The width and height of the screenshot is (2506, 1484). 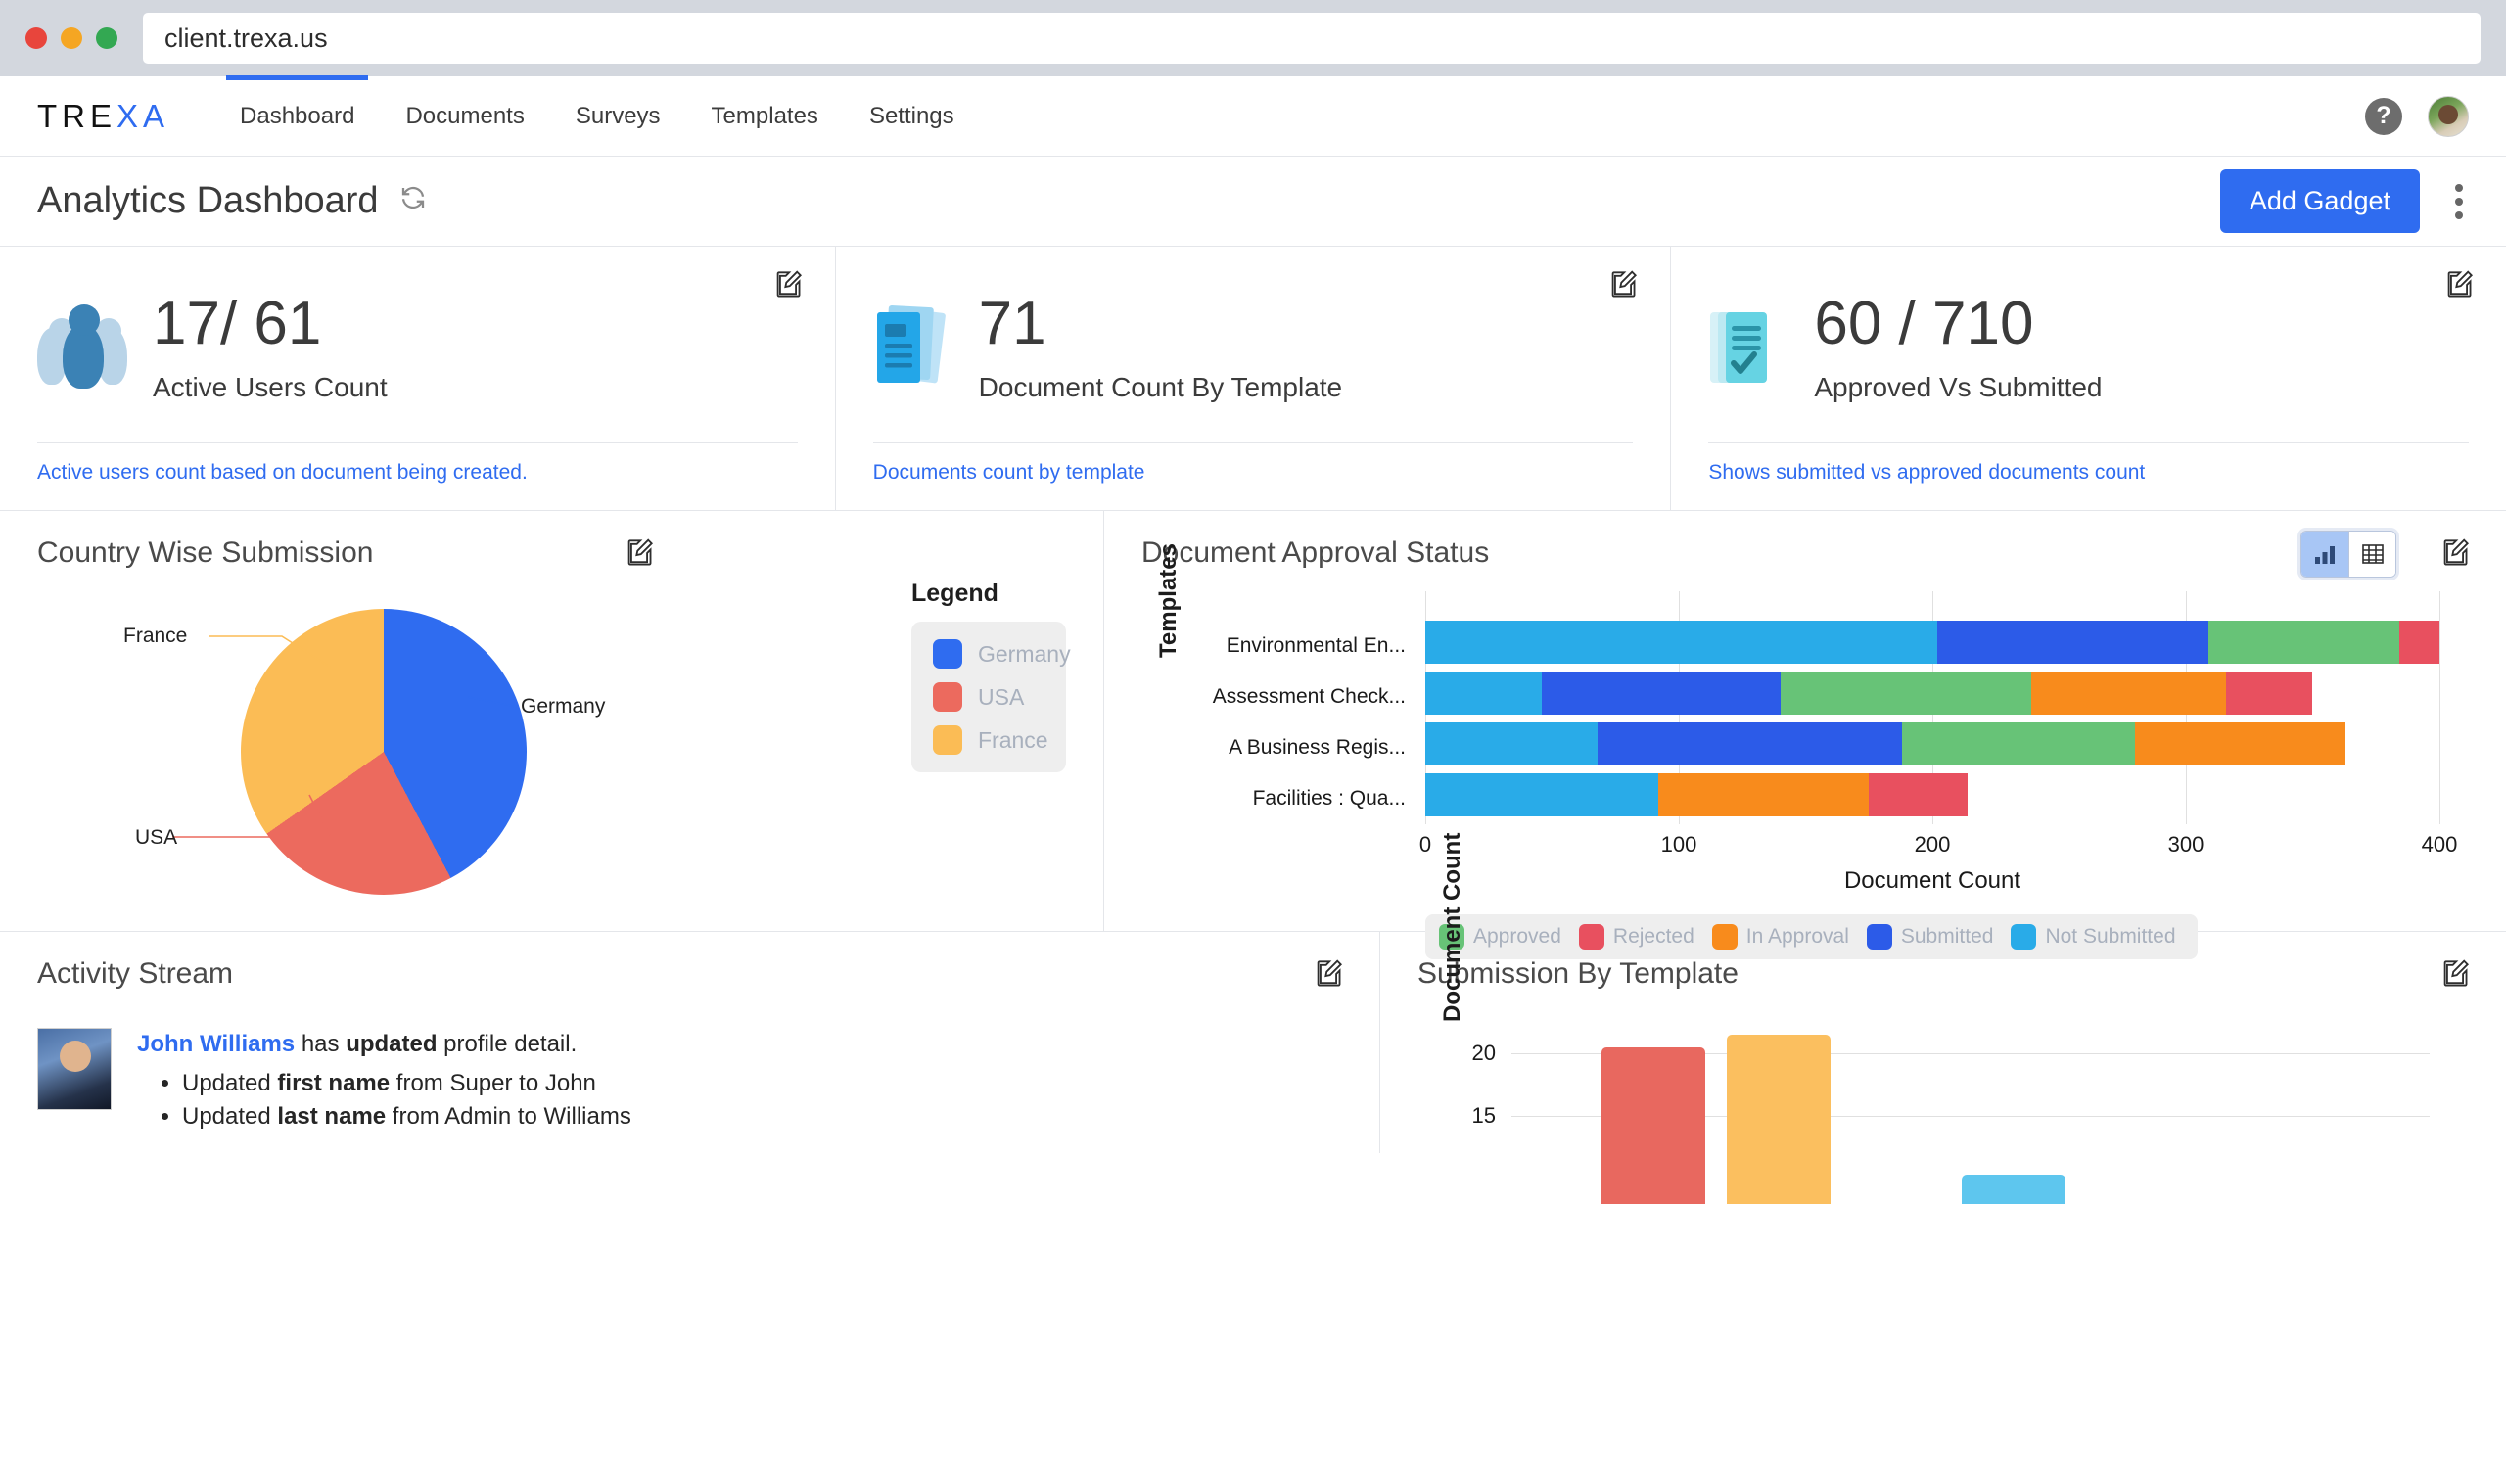 I want to click on activity-action-post: profile detail., so click(x=507, y=1044).